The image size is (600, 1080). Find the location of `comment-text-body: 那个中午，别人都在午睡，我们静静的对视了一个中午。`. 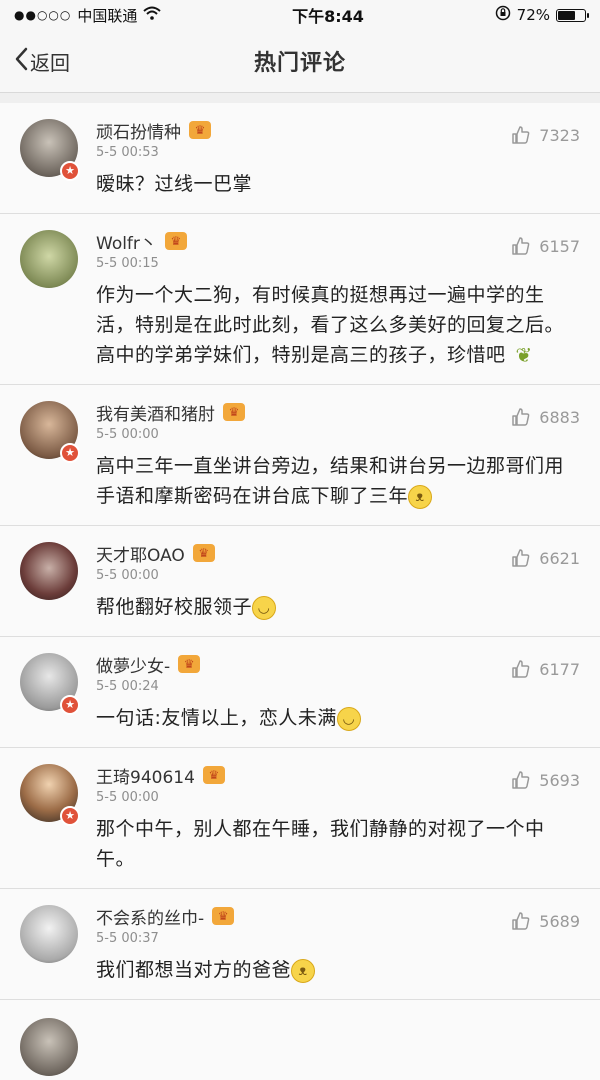

comment-text-body: 那个中午，别人都在午睡，我们静静的对视了一个中午。 is located at coordinates (320, 844).